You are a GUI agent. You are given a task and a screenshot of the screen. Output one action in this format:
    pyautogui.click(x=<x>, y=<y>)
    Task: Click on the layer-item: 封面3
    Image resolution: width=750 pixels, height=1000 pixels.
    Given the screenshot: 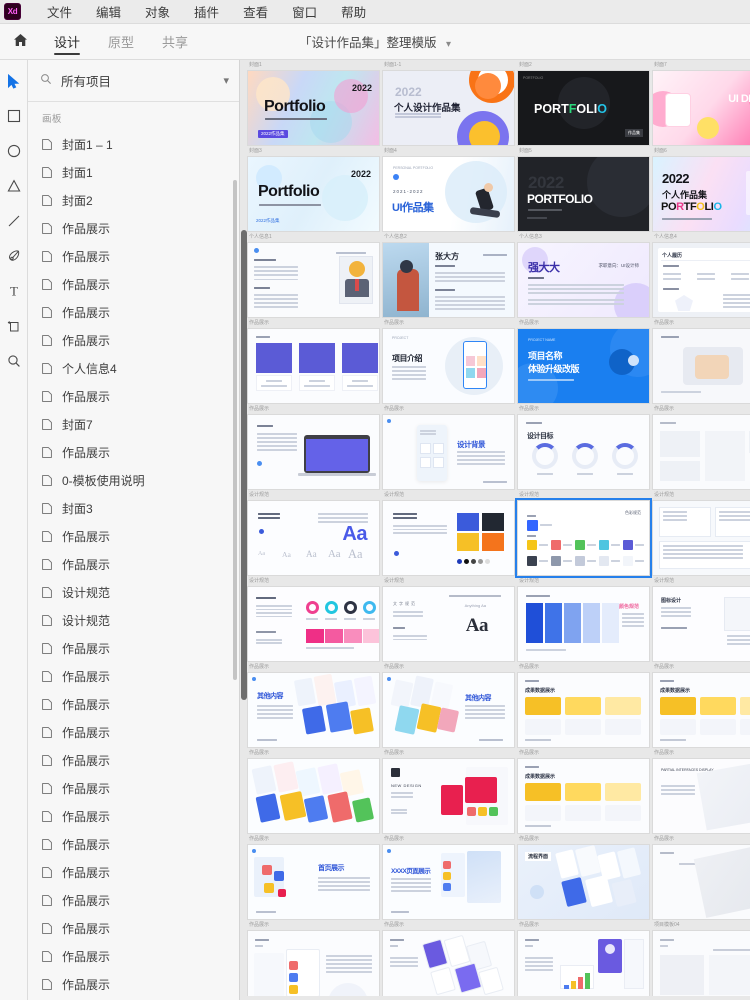 What is the action you would take?
    pyautogui.click(x=133, y=508)
    